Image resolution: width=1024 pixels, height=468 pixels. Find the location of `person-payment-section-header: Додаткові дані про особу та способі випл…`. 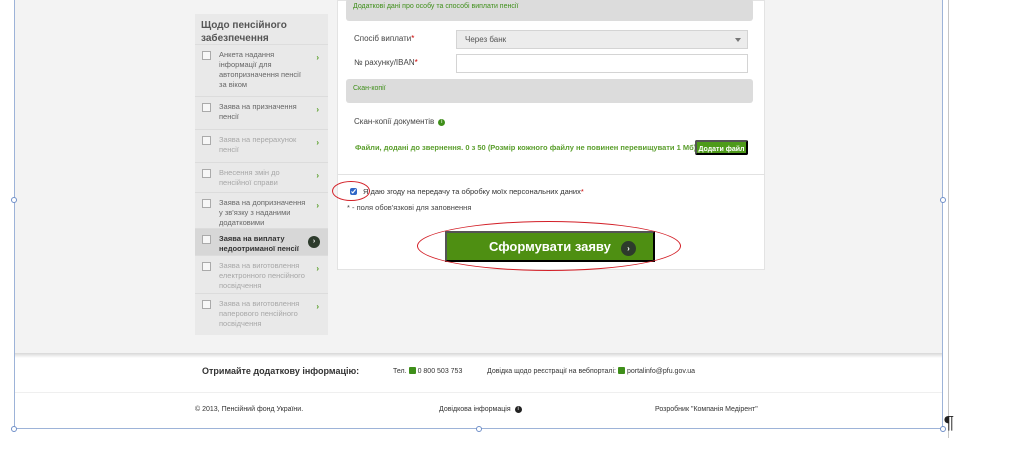

person-payment-section-header: Додаткові дані про особу та способі випл… is located at coordinates (549, 10).